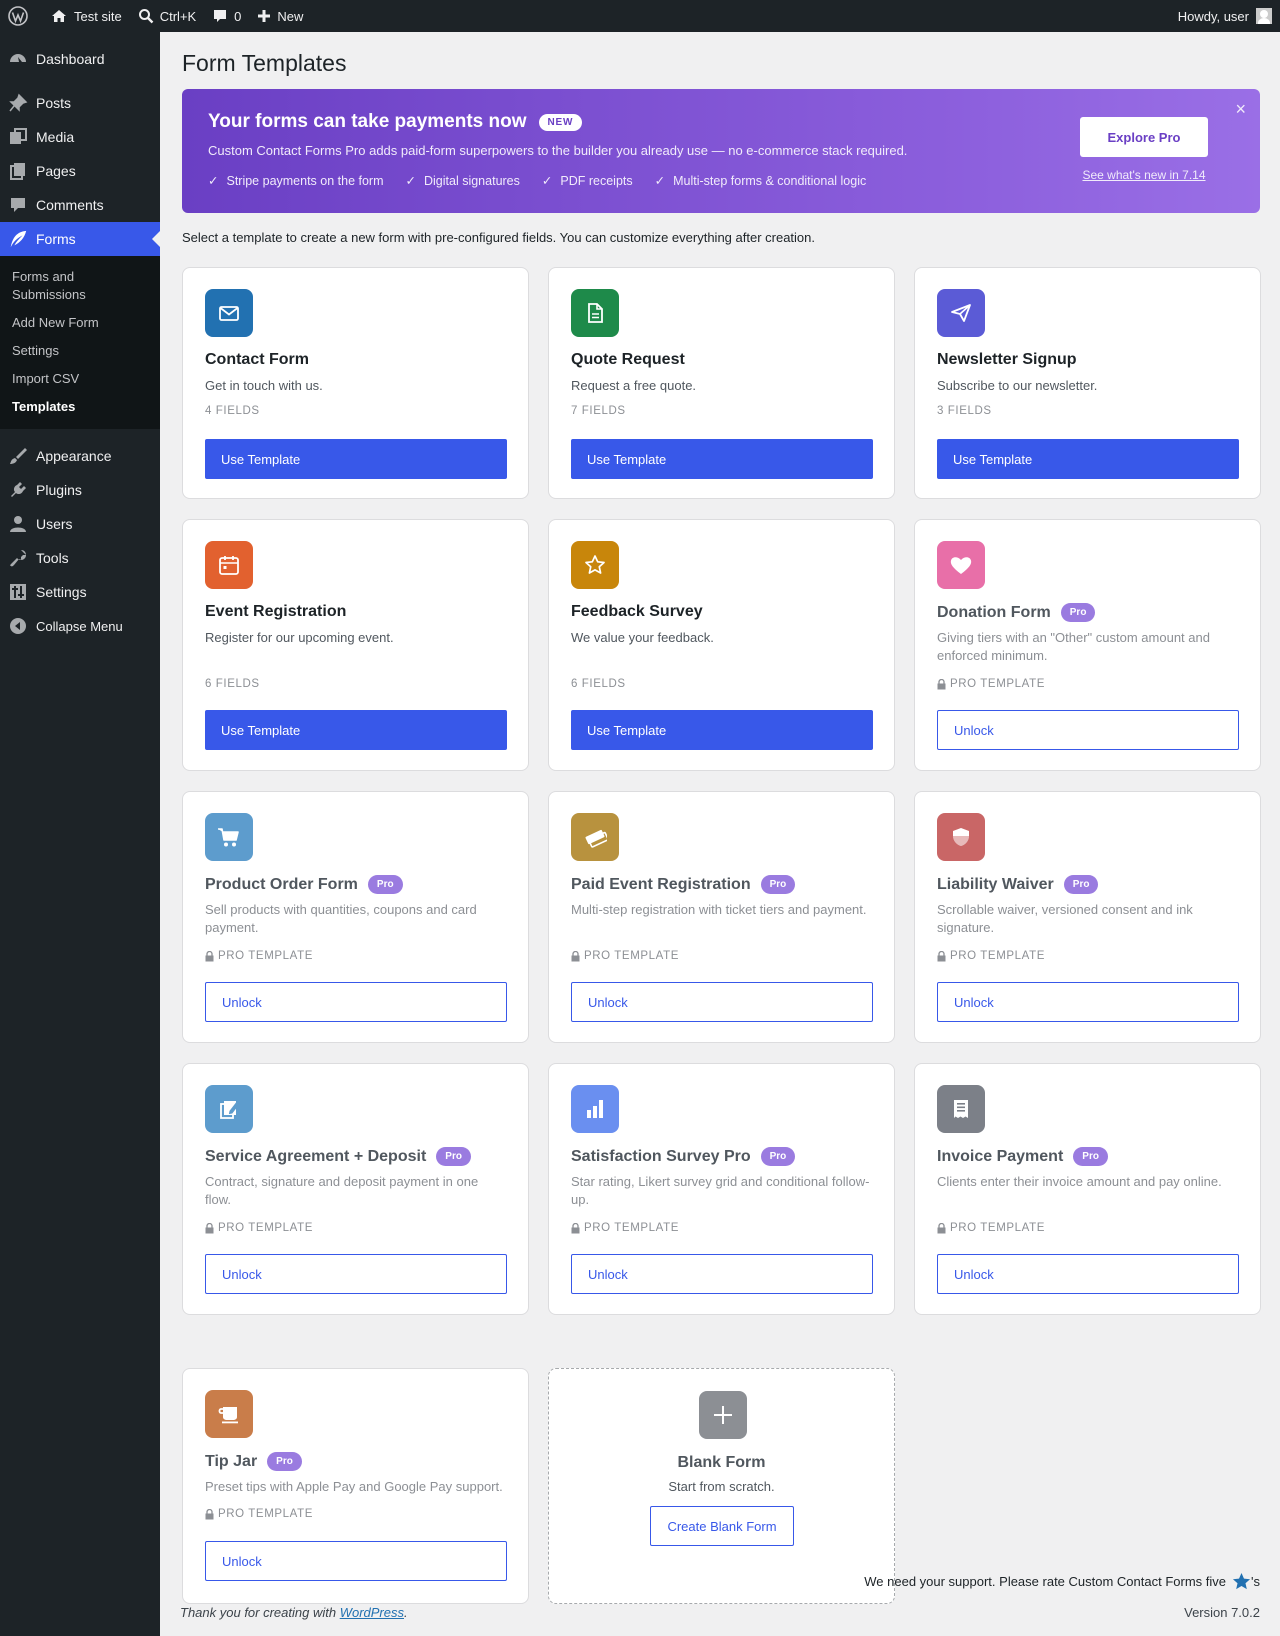 This screenshot has height=1636, width=1280. Describe the element at coordinates (80, 490) in the screenshot. I see `sidebar-item-plugins: Plugins` at that location.